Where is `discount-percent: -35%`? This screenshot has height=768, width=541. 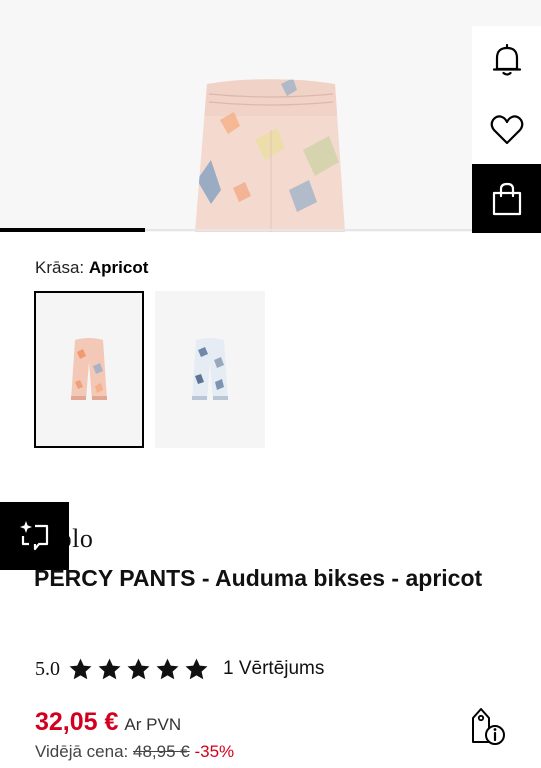
discount-percent: -35% is located at coordinates (214, 751).